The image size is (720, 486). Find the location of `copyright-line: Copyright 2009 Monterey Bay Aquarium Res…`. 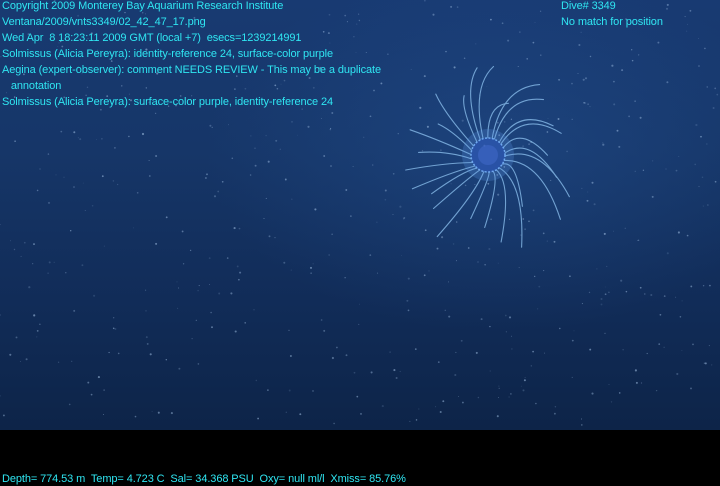

copyright-line: Copyright 2009 Monterey Bay Aquarium Res… is located at coordinates (143, 6).